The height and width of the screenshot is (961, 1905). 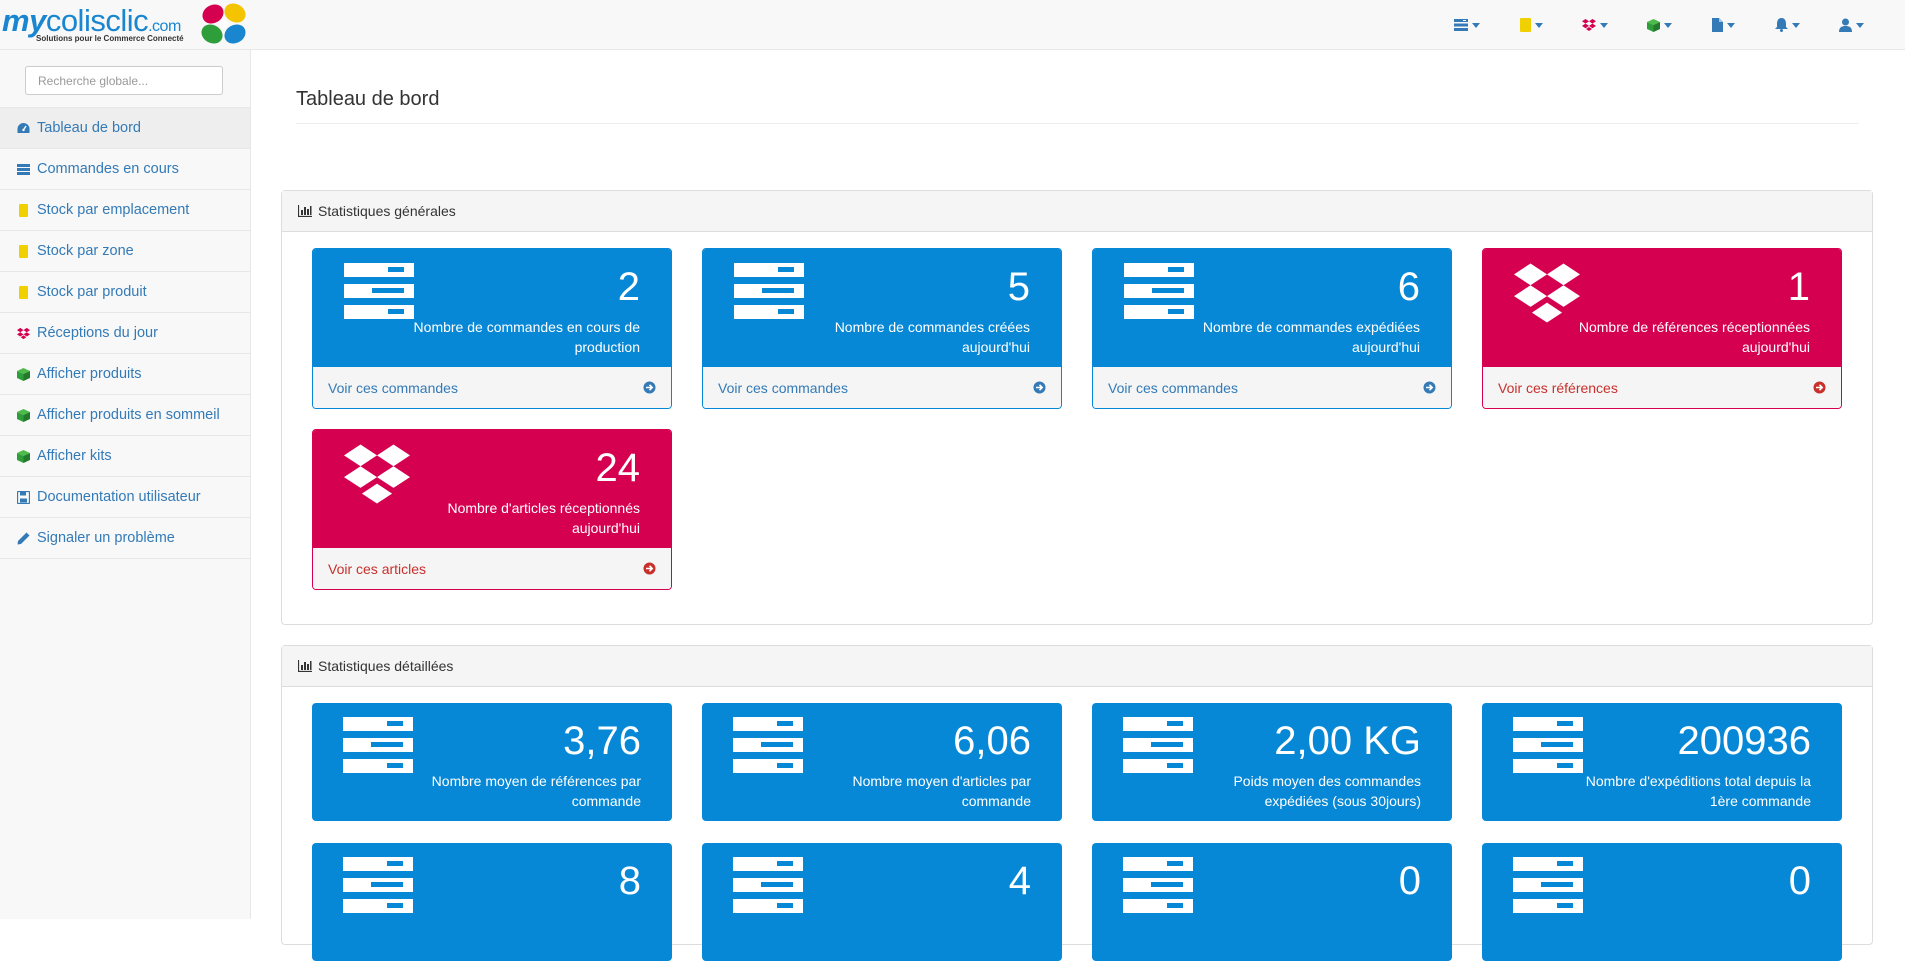 I want to click on logo-tld: .com, so click(x=164, y=26).